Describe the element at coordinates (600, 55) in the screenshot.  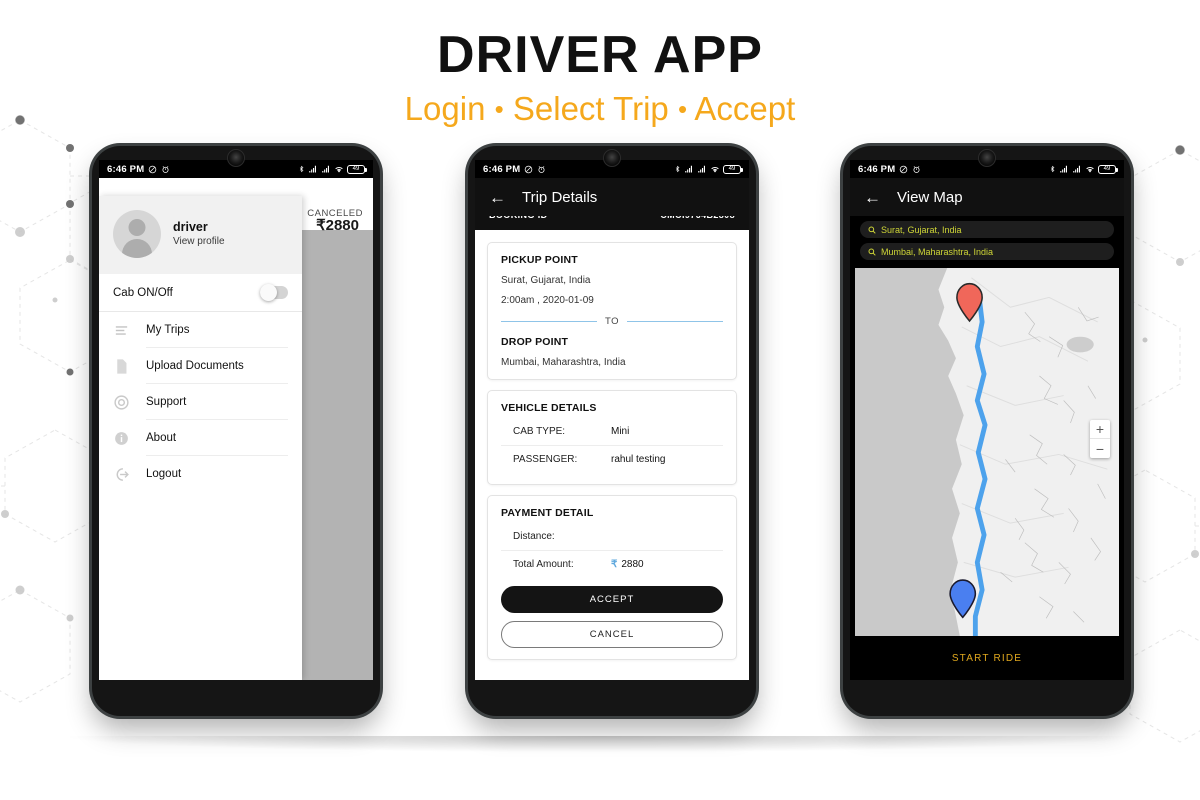
I see `page-title: DRIVER APP` at that location.